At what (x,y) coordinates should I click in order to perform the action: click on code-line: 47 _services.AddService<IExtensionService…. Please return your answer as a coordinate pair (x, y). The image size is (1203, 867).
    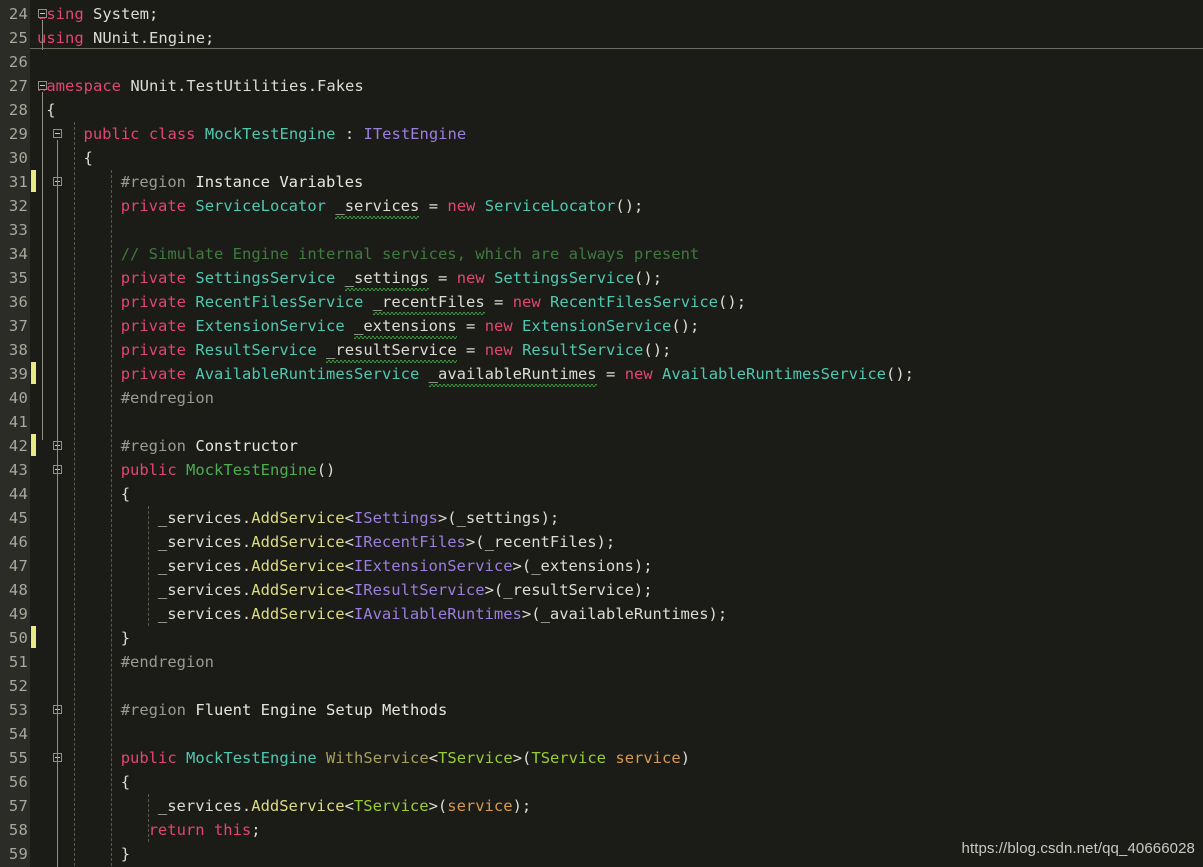
    Looking at the image, I should click on (601, 566).